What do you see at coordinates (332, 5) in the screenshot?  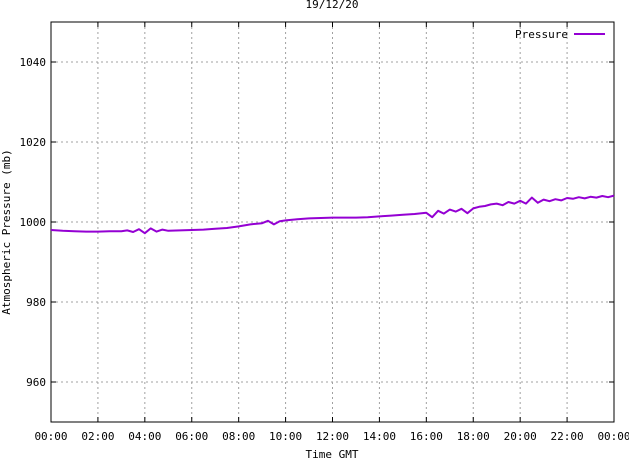 I see `chart-title: 19/12/20` at bounding box center [332, 5].